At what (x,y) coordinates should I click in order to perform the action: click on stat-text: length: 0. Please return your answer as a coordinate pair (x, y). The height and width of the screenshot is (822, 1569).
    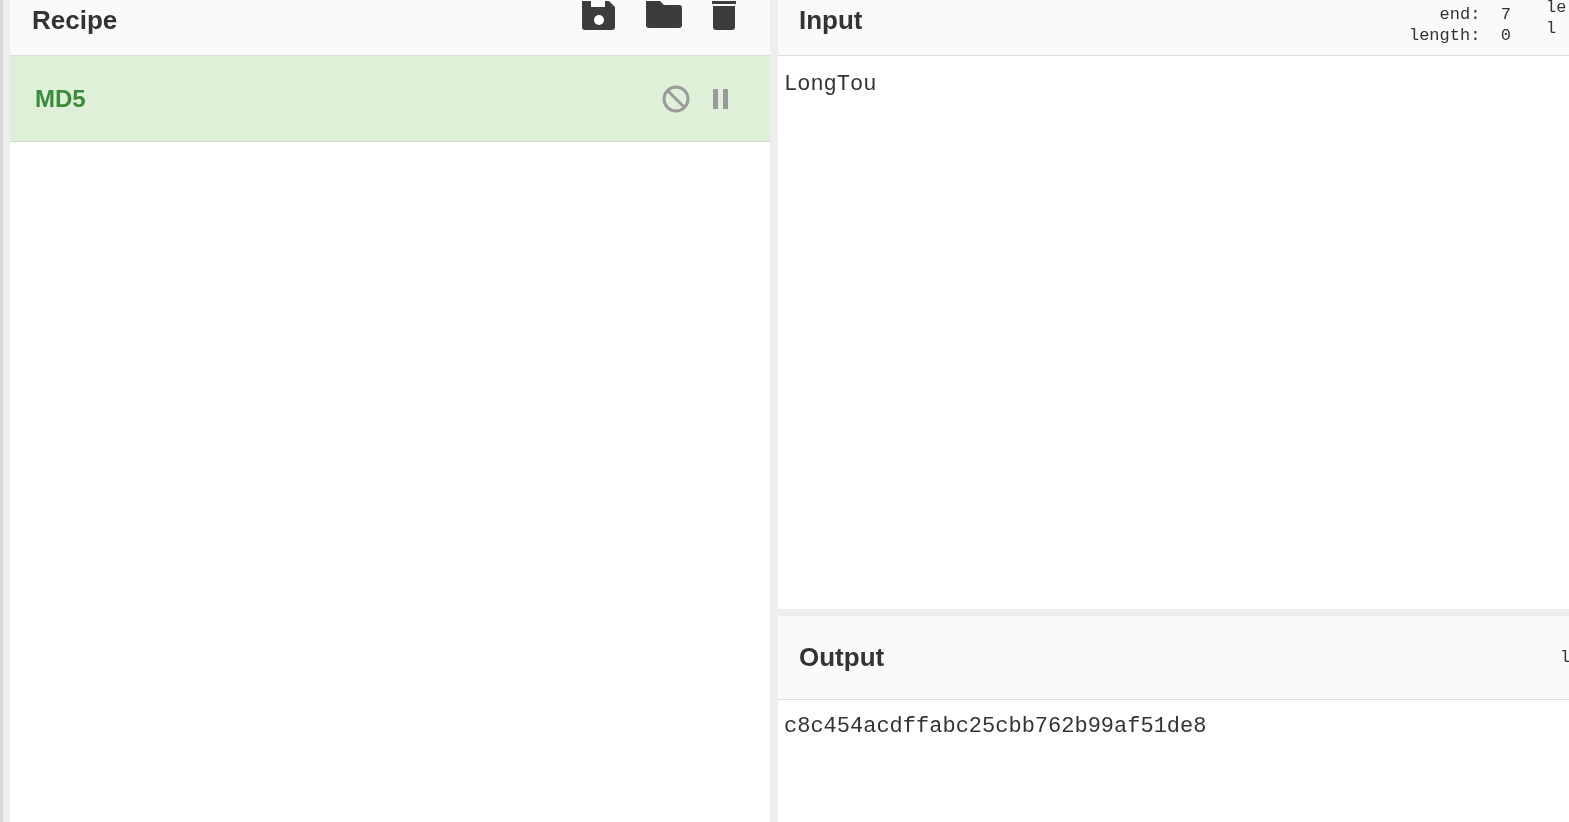
    Looking at the image, I should click on (1459, 35).